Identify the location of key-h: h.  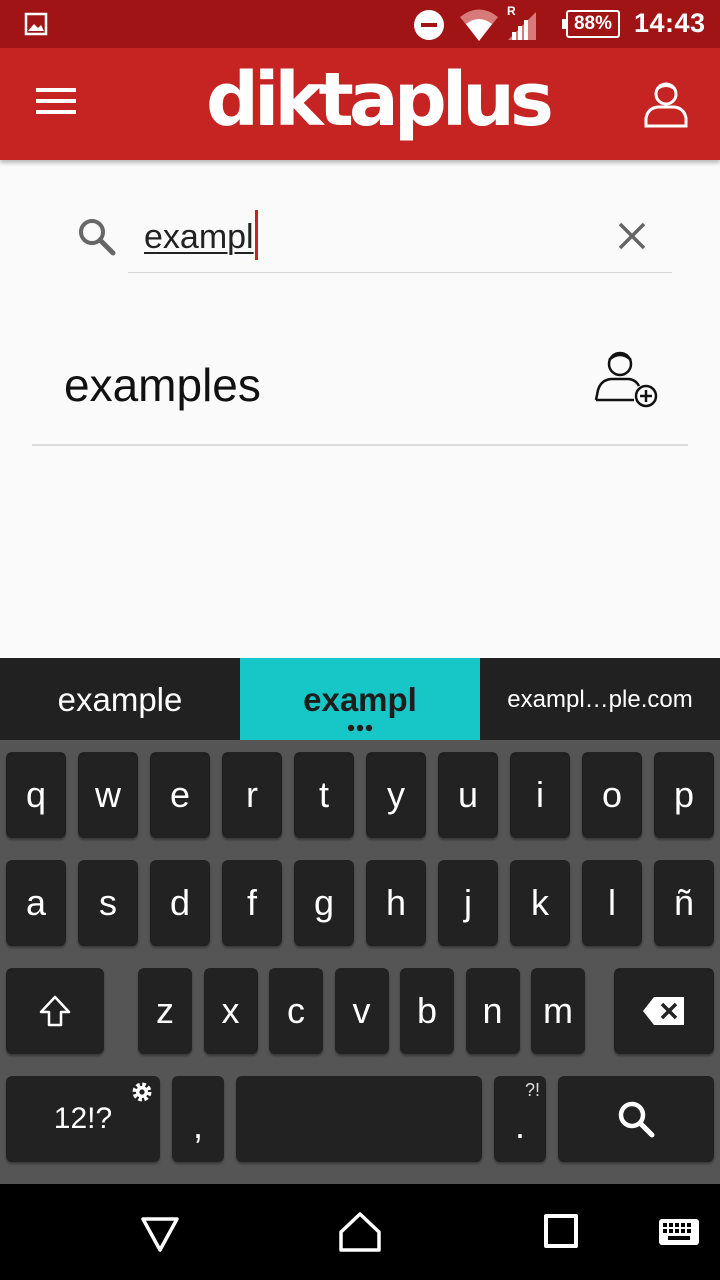
(396, 903).